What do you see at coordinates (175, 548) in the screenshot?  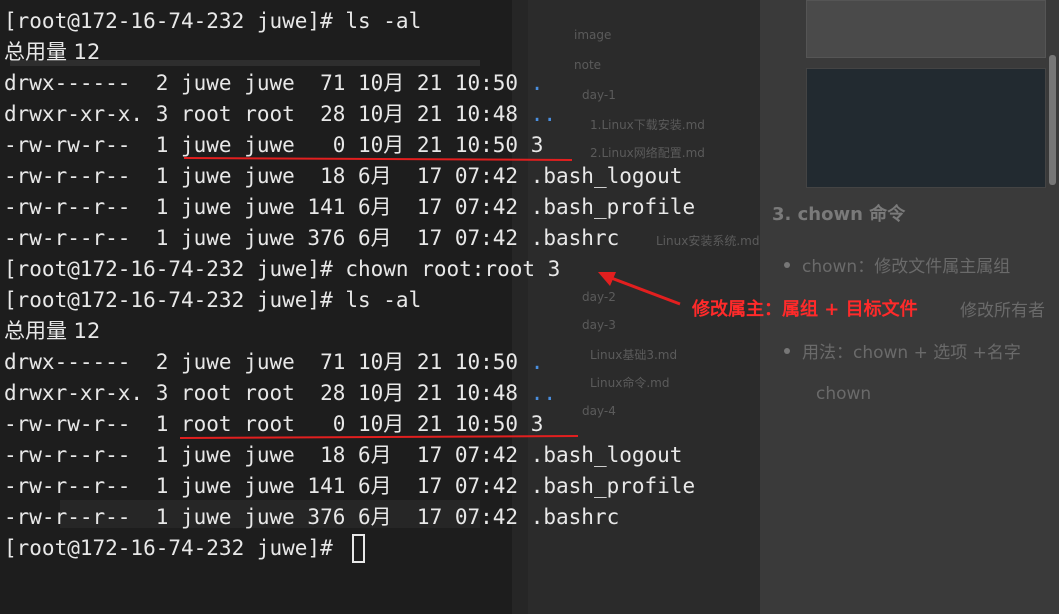 I see `prompt-line: [root@172-16-74-232 juwe]#` at bounding box center [175, 548].